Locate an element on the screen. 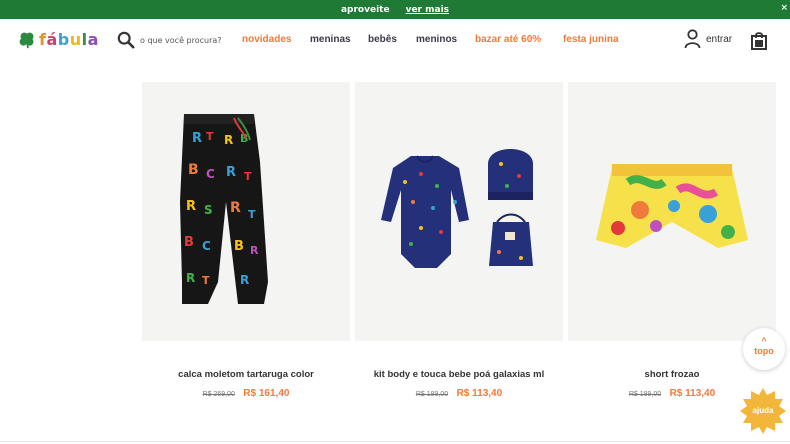 The width and height of the screenshot is (790, 444). product-price-row: R$ 269,00 R$ 161,40 is located at coordinates (246, 392).